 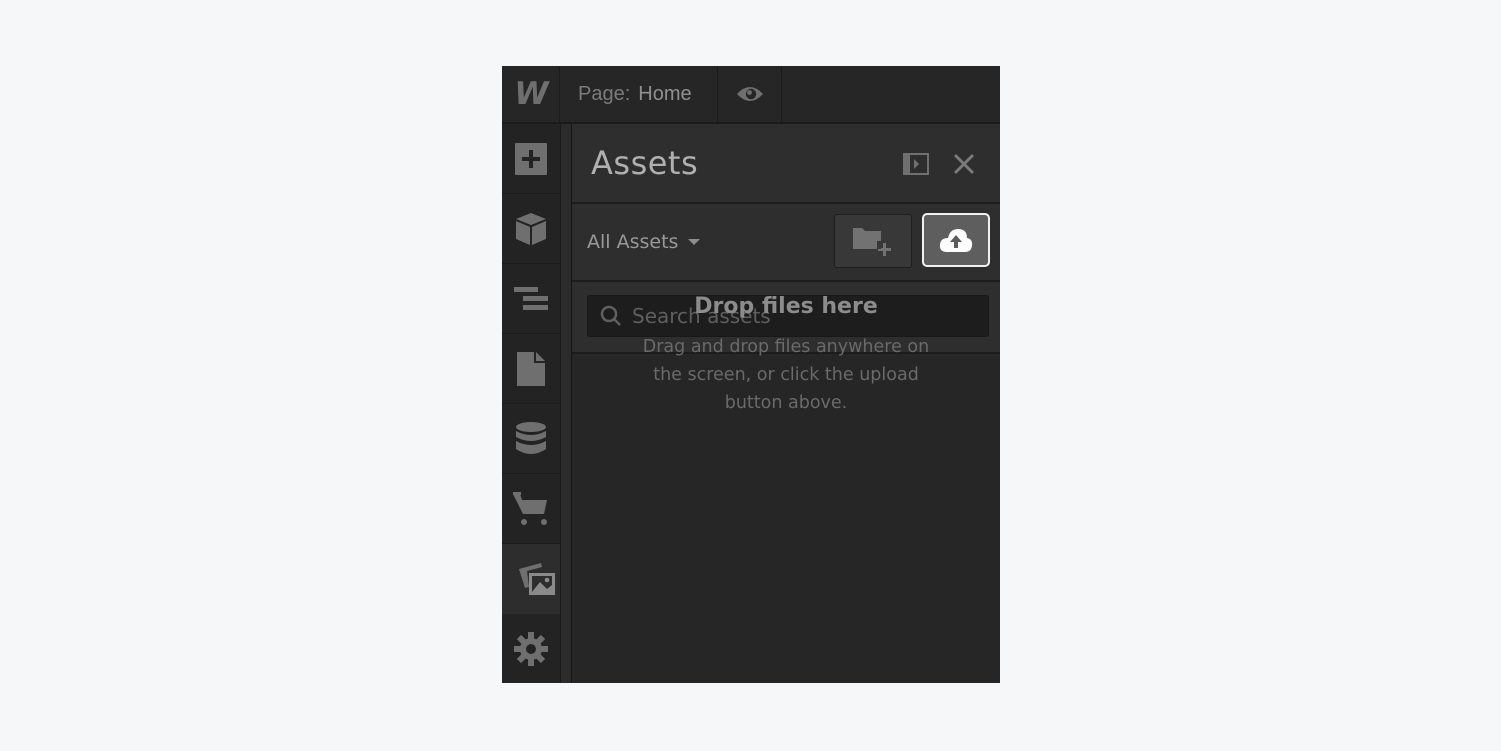 I want to click on rail-item-ecommerce, so click(x=531, y=509).